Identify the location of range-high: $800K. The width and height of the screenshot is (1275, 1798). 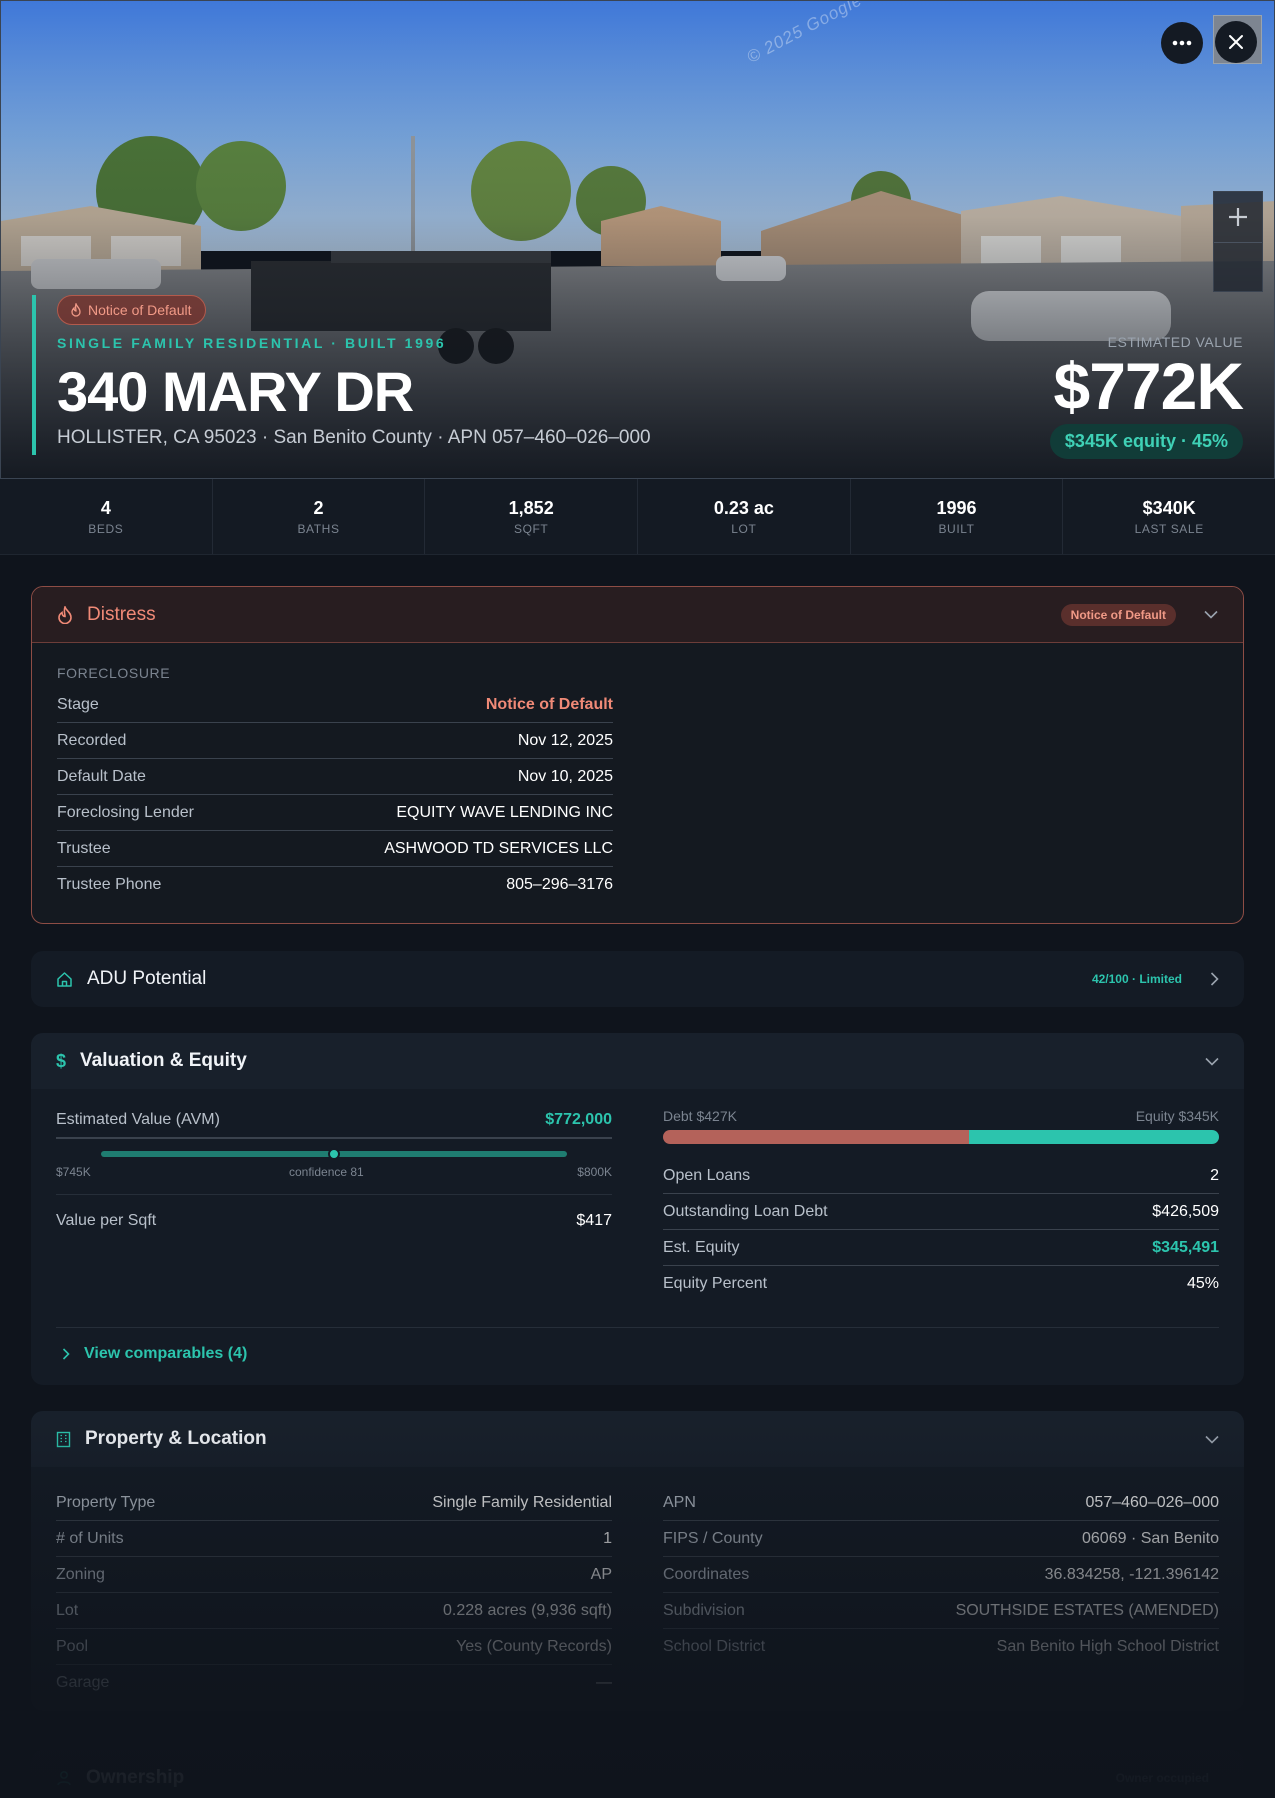
(594, 1172).